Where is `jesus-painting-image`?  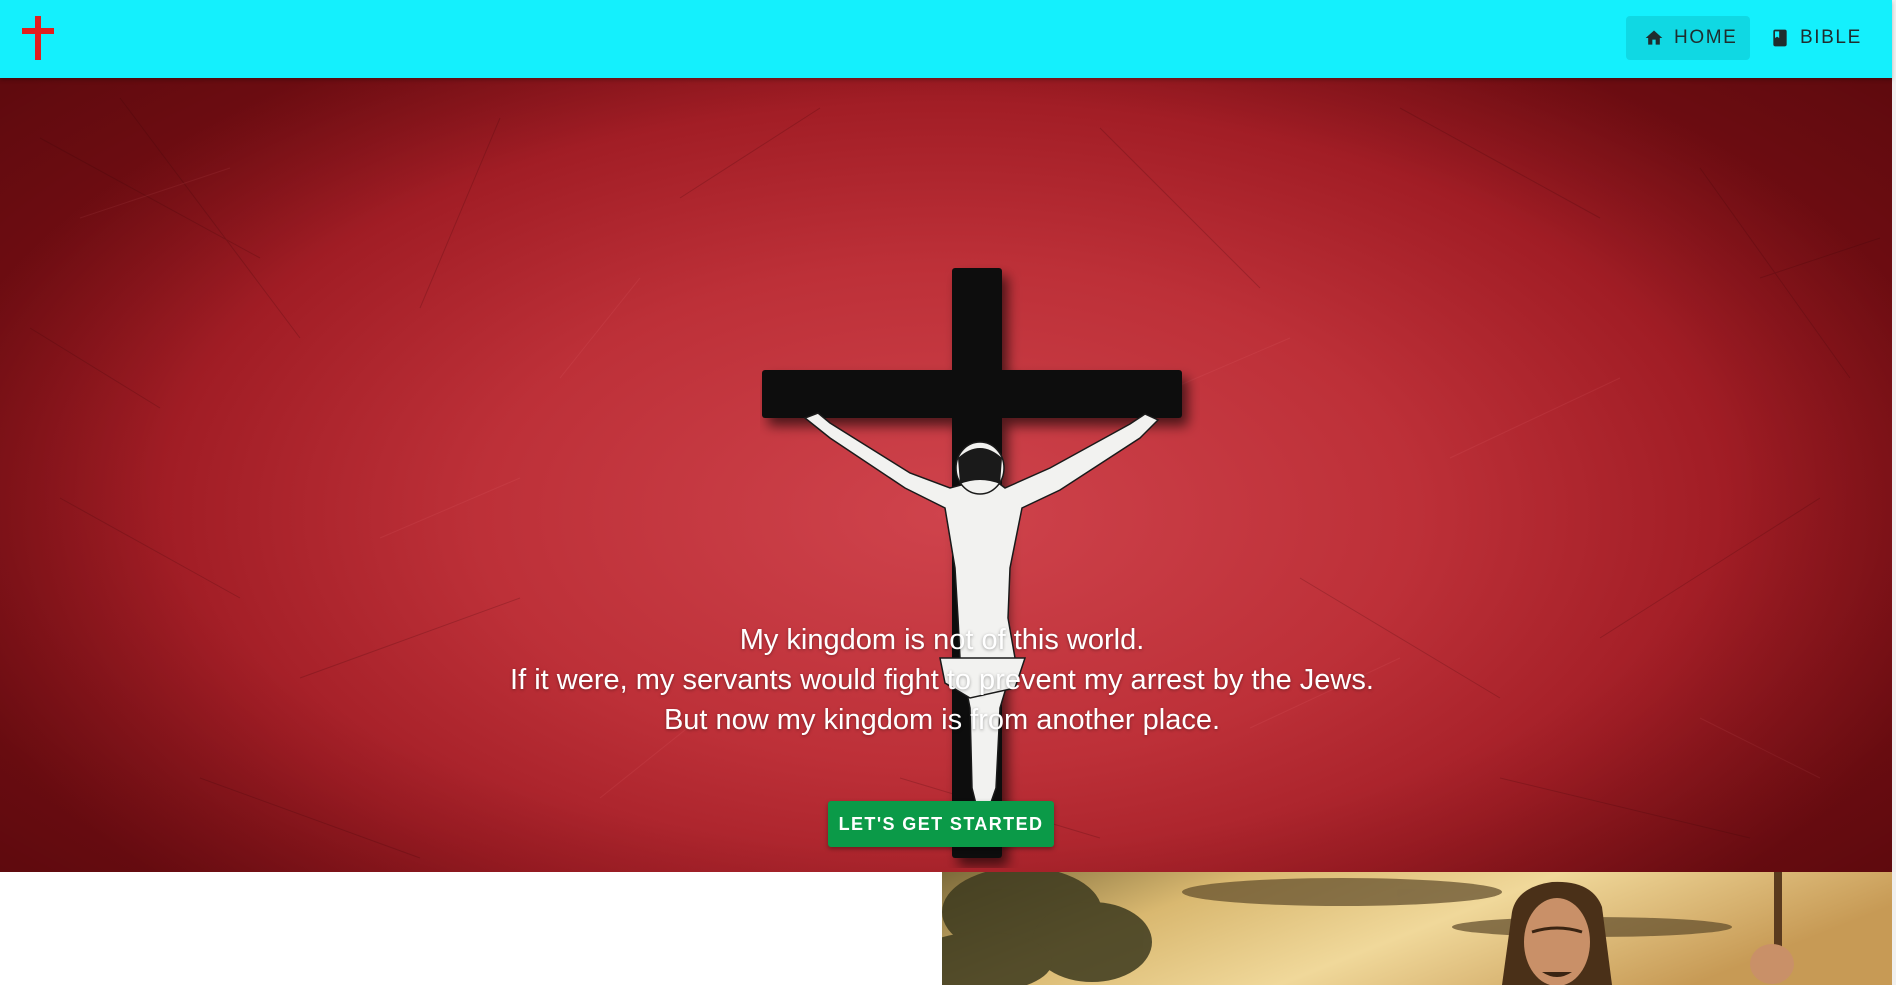 jesus-painting-image is located at coordinates (1417, 928).